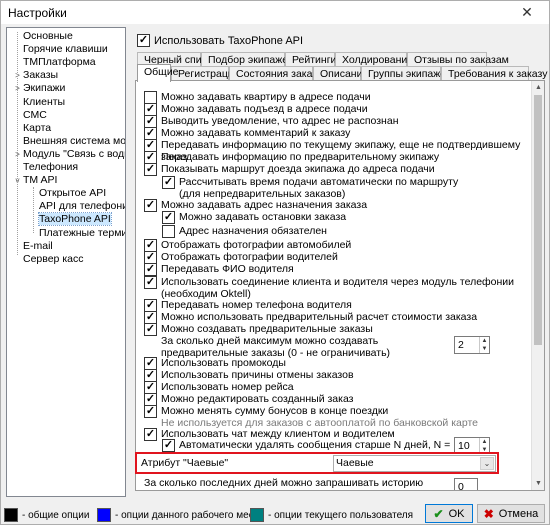 The image size is (550, 525). I want to click on tree-item: E-mail, so click(33, 246).